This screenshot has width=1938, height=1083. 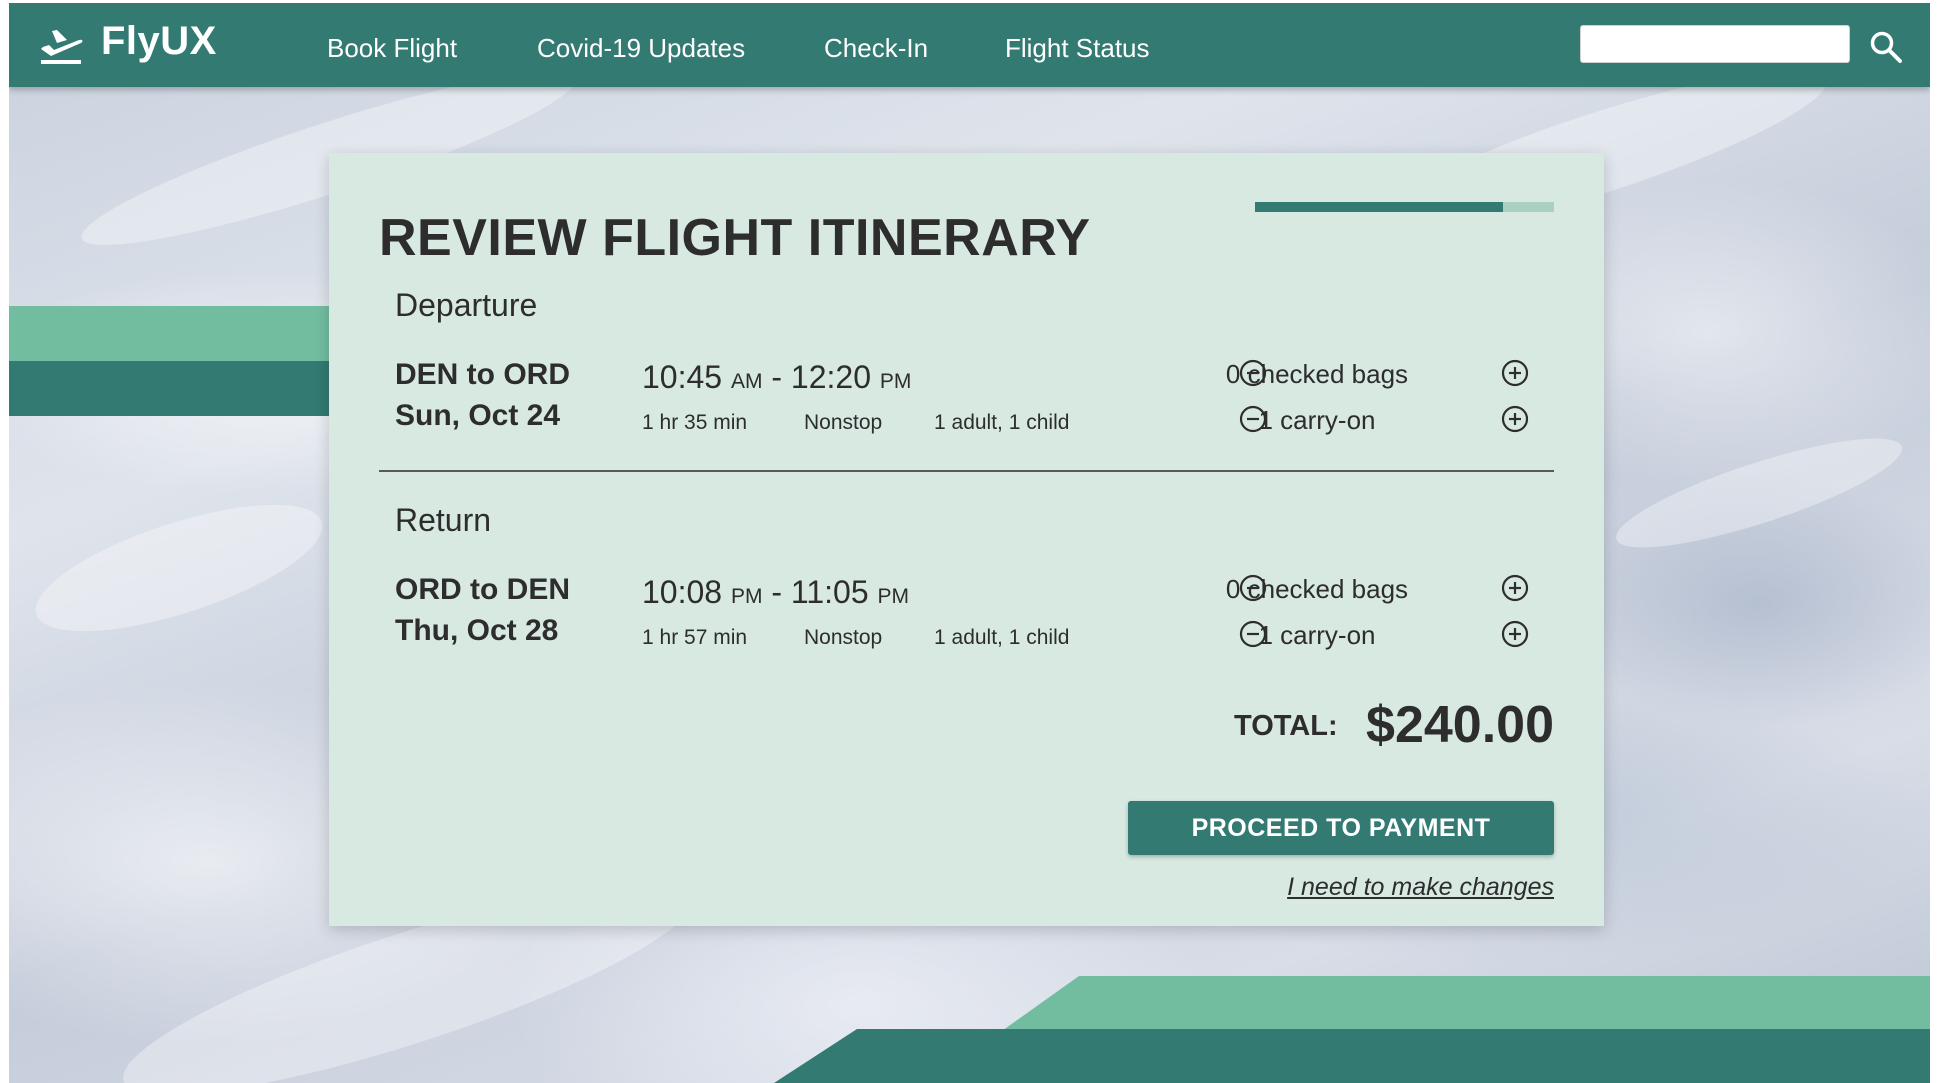 I want to click on departure-stops: Nonstop, so click(x=843, y=422).